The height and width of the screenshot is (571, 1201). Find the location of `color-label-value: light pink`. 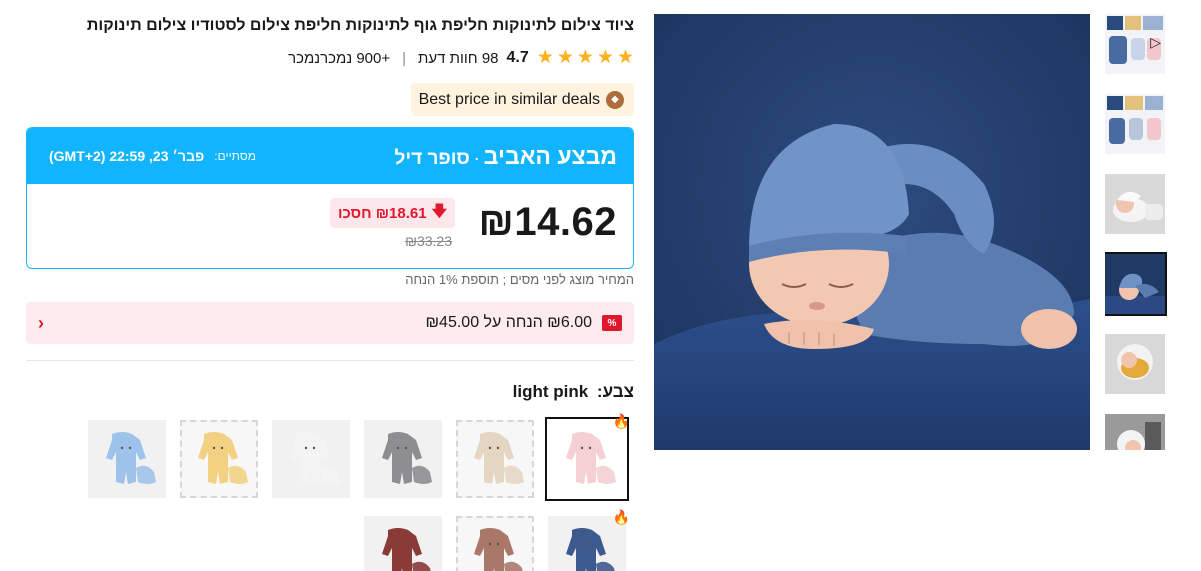

color-label-value: light pink is located at coordinates (550, 391).